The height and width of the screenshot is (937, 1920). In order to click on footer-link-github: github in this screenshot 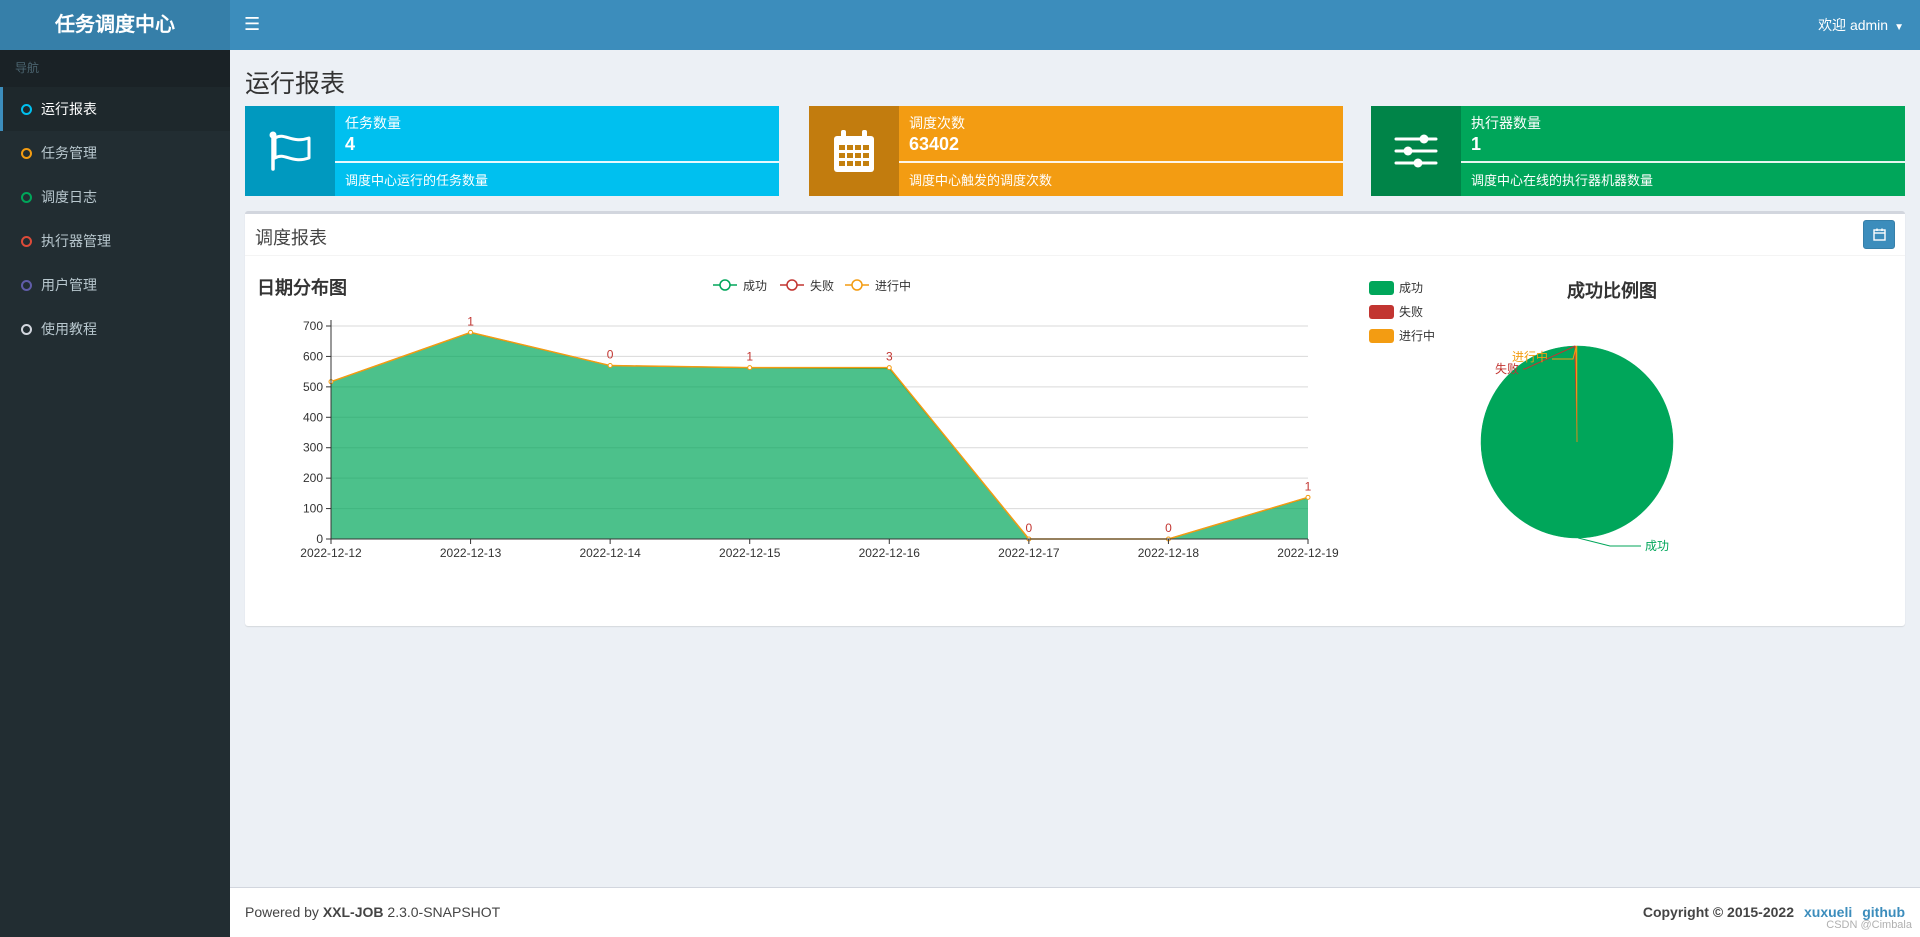, I will do `click(1883, 912)`.